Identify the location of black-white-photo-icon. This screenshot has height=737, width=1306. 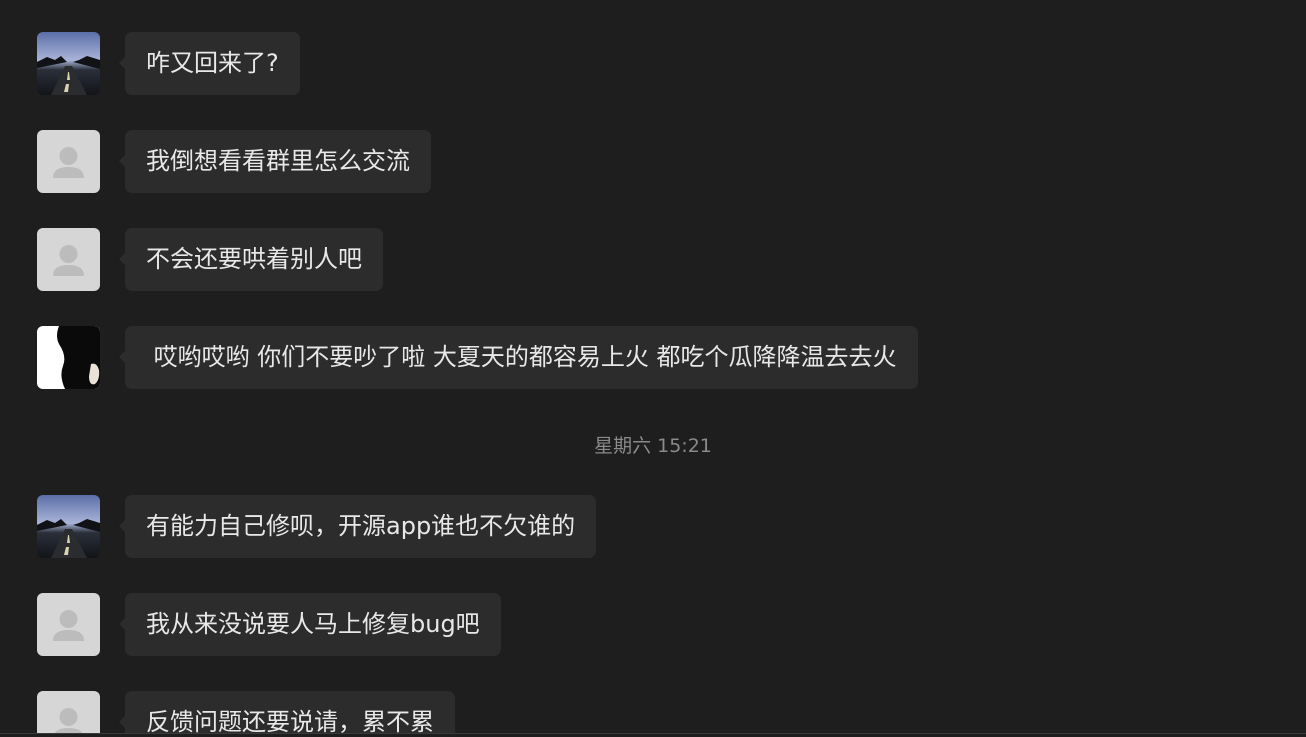
(68, 357).